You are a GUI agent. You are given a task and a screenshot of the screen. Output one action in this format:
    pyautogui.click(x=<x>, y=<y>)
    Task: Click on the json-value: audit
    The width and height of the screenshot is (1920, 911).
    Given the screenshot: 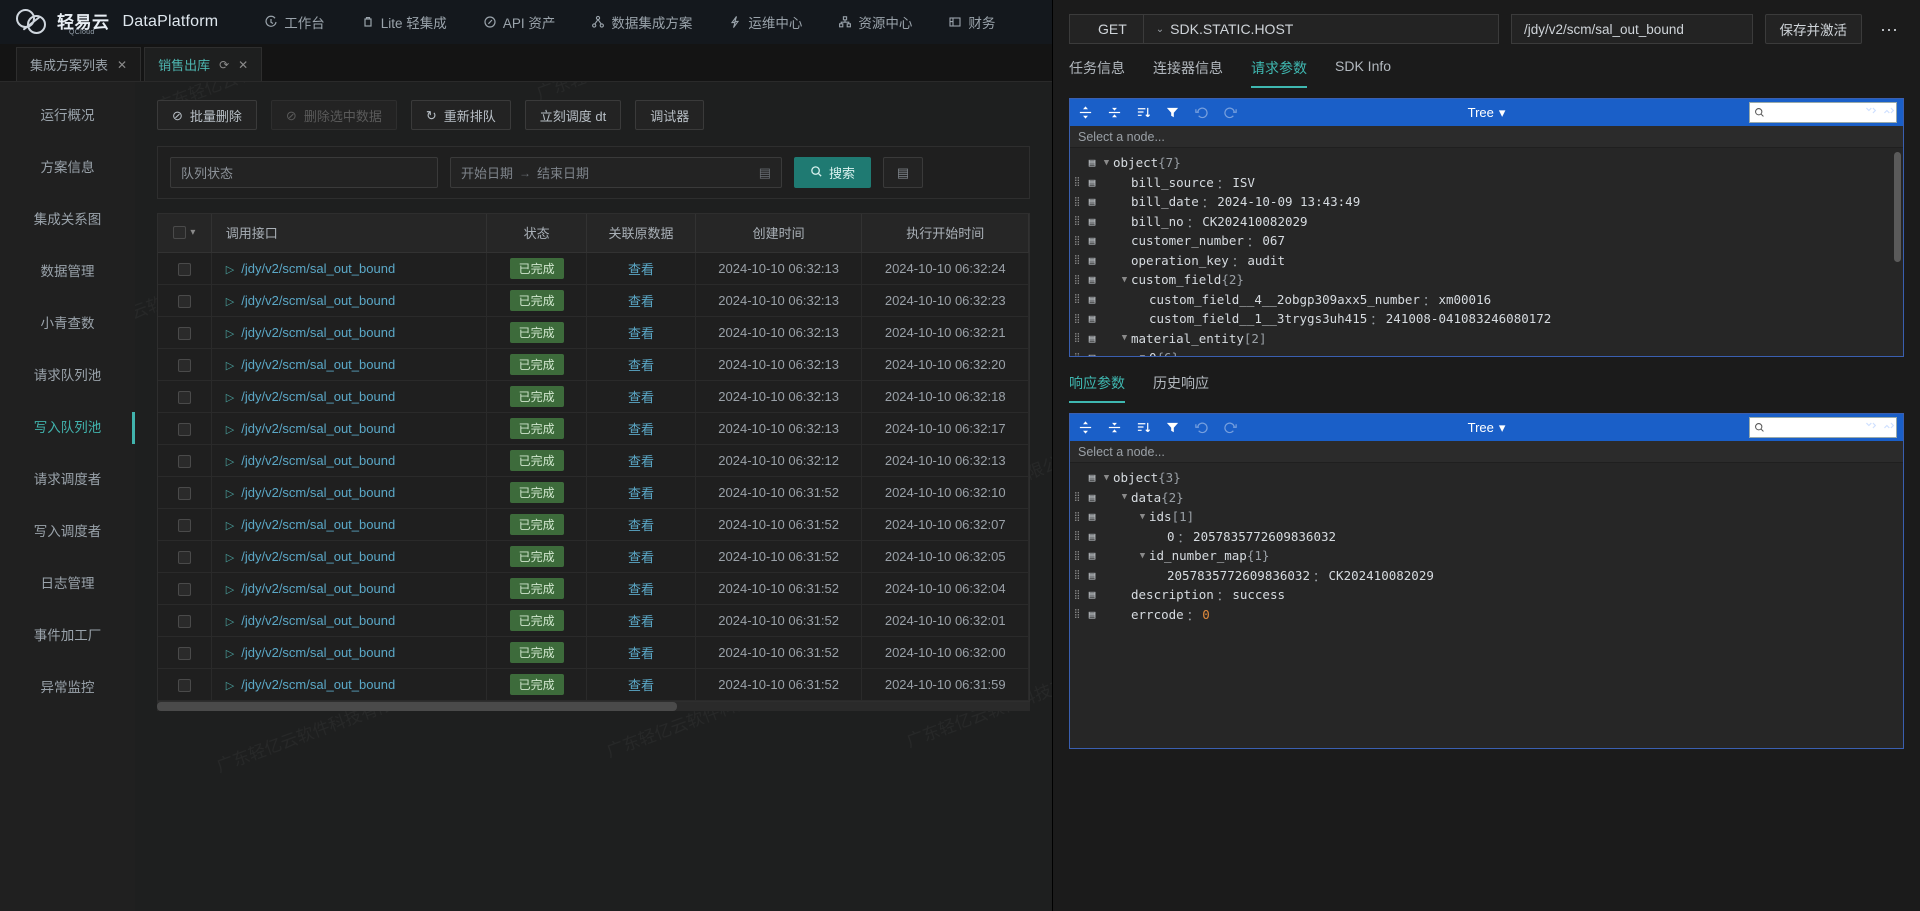 What is the action you would take?
    pyautogui.click(x=1266, y=260)
    